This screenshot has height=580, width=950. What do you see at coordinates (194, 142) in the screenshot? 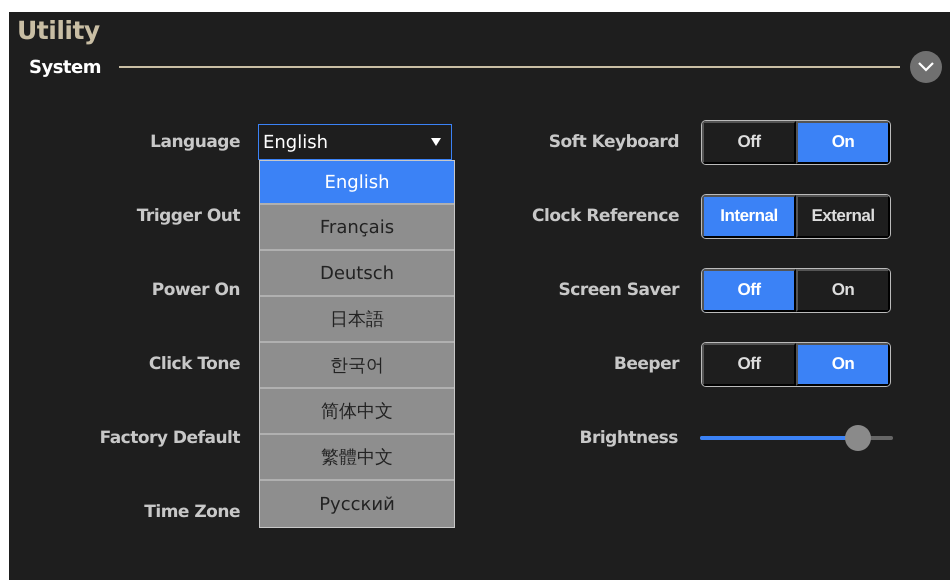
I see `setting-label: Language` at bounding box center [194, 142].